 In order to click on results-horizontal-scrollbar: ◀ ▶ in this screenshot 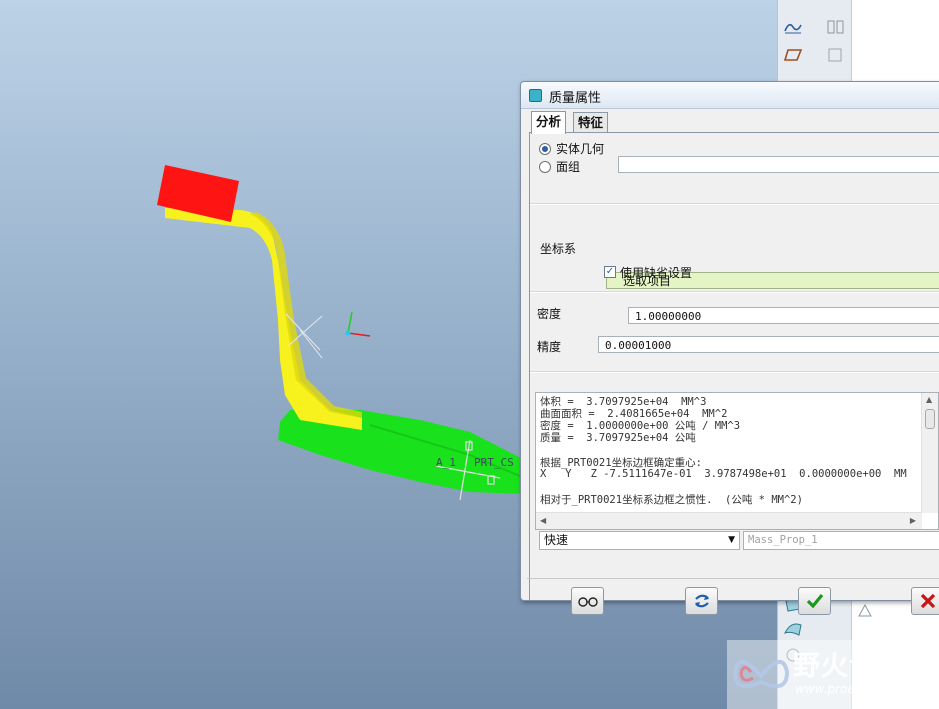, I will do `click(729, 520)`.